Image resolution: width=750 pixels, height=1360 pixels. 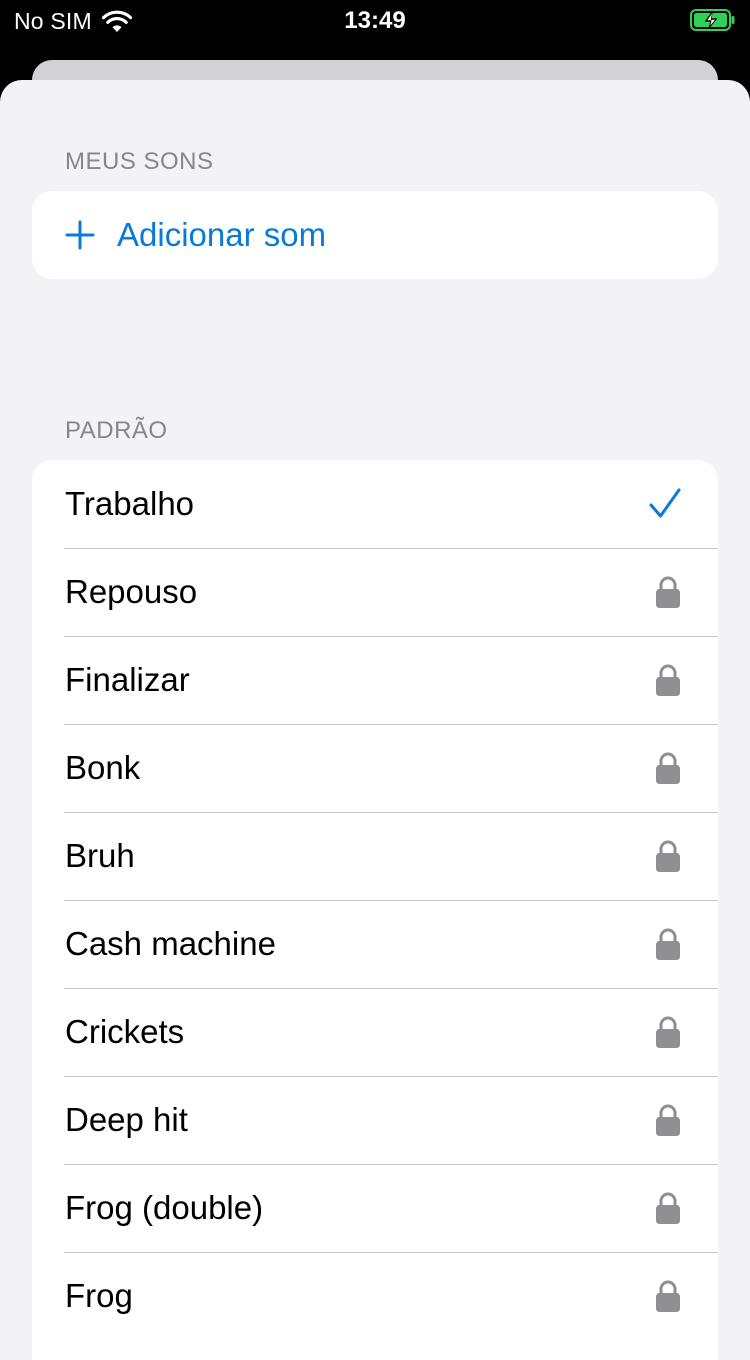 I want to click on default-sounds-header: PADRÃO, so click(x=116, y=430).